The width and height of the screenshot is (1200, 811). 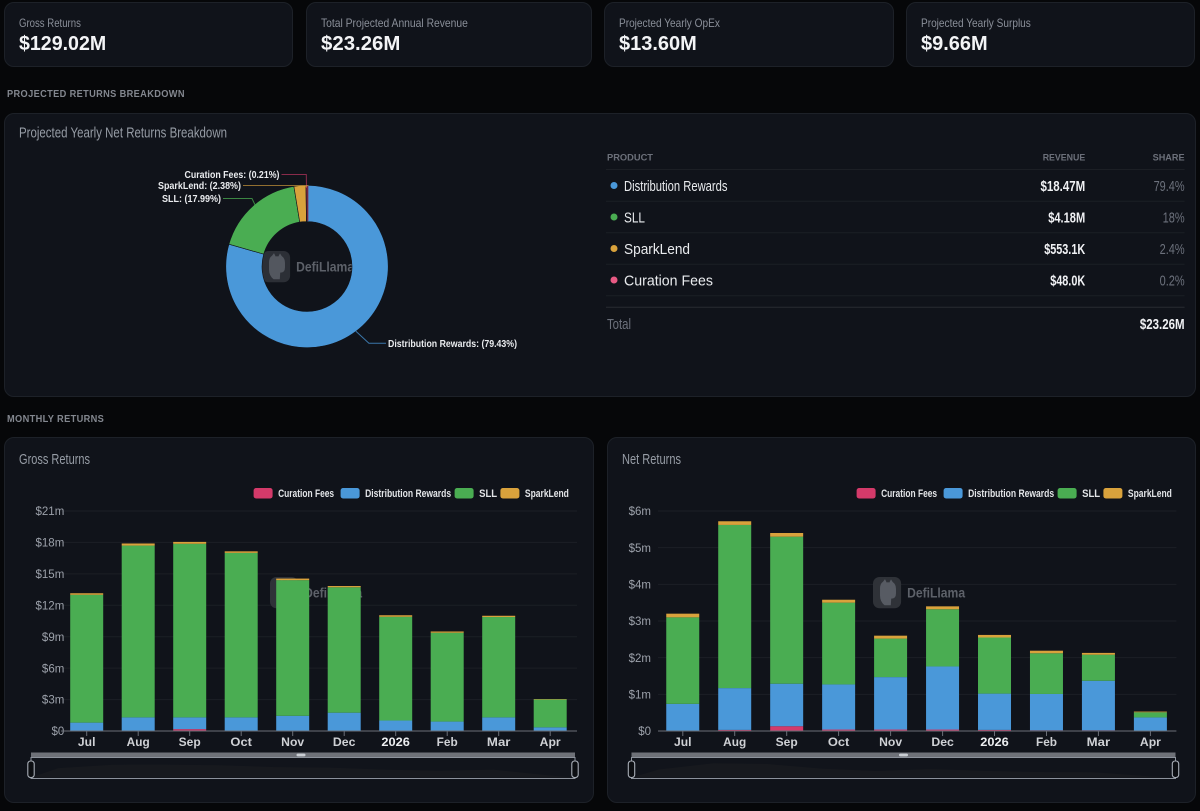 What do you see at coordinates (54, 460) in the screenshot?
I see `svg-text: Gross Returns` at bounding box center [54, 460].